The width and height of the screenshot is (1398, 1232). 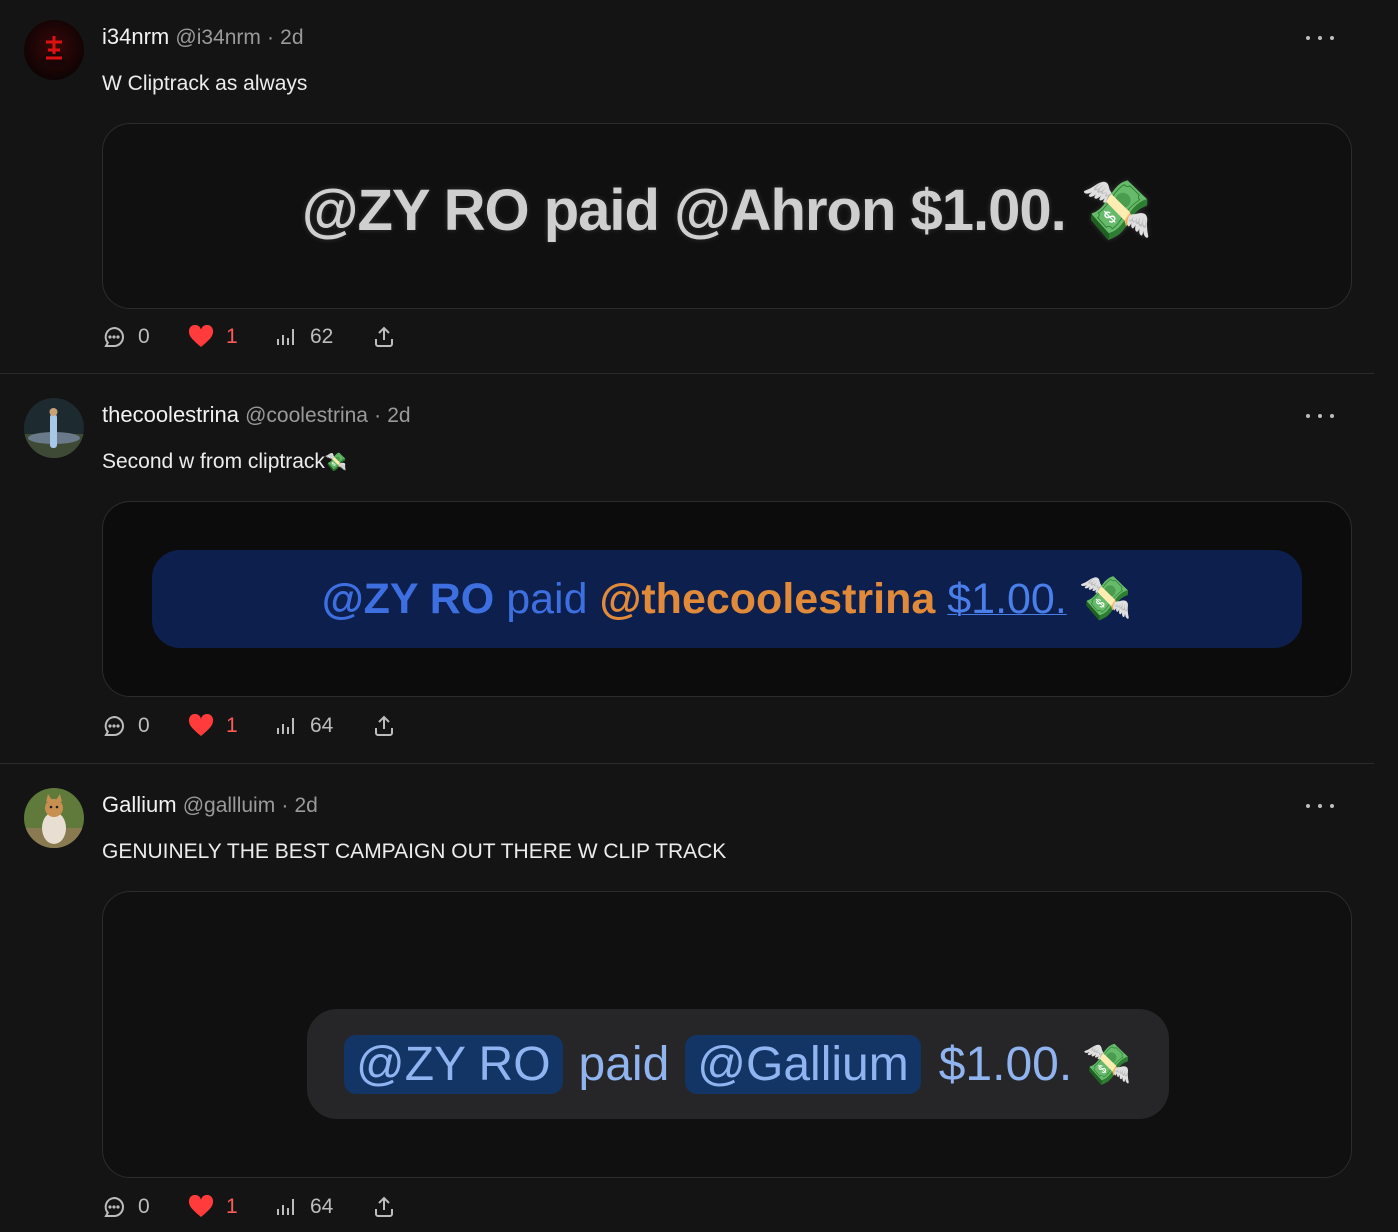 I want to click on payee-mention: @thecoolestrina, so click(x=767, y=599).